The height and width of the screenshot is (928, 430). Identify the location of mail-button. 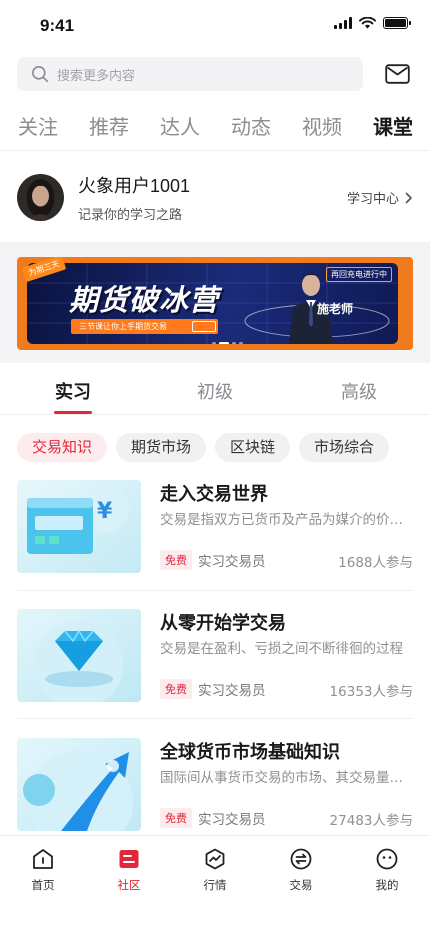
(397, 74).